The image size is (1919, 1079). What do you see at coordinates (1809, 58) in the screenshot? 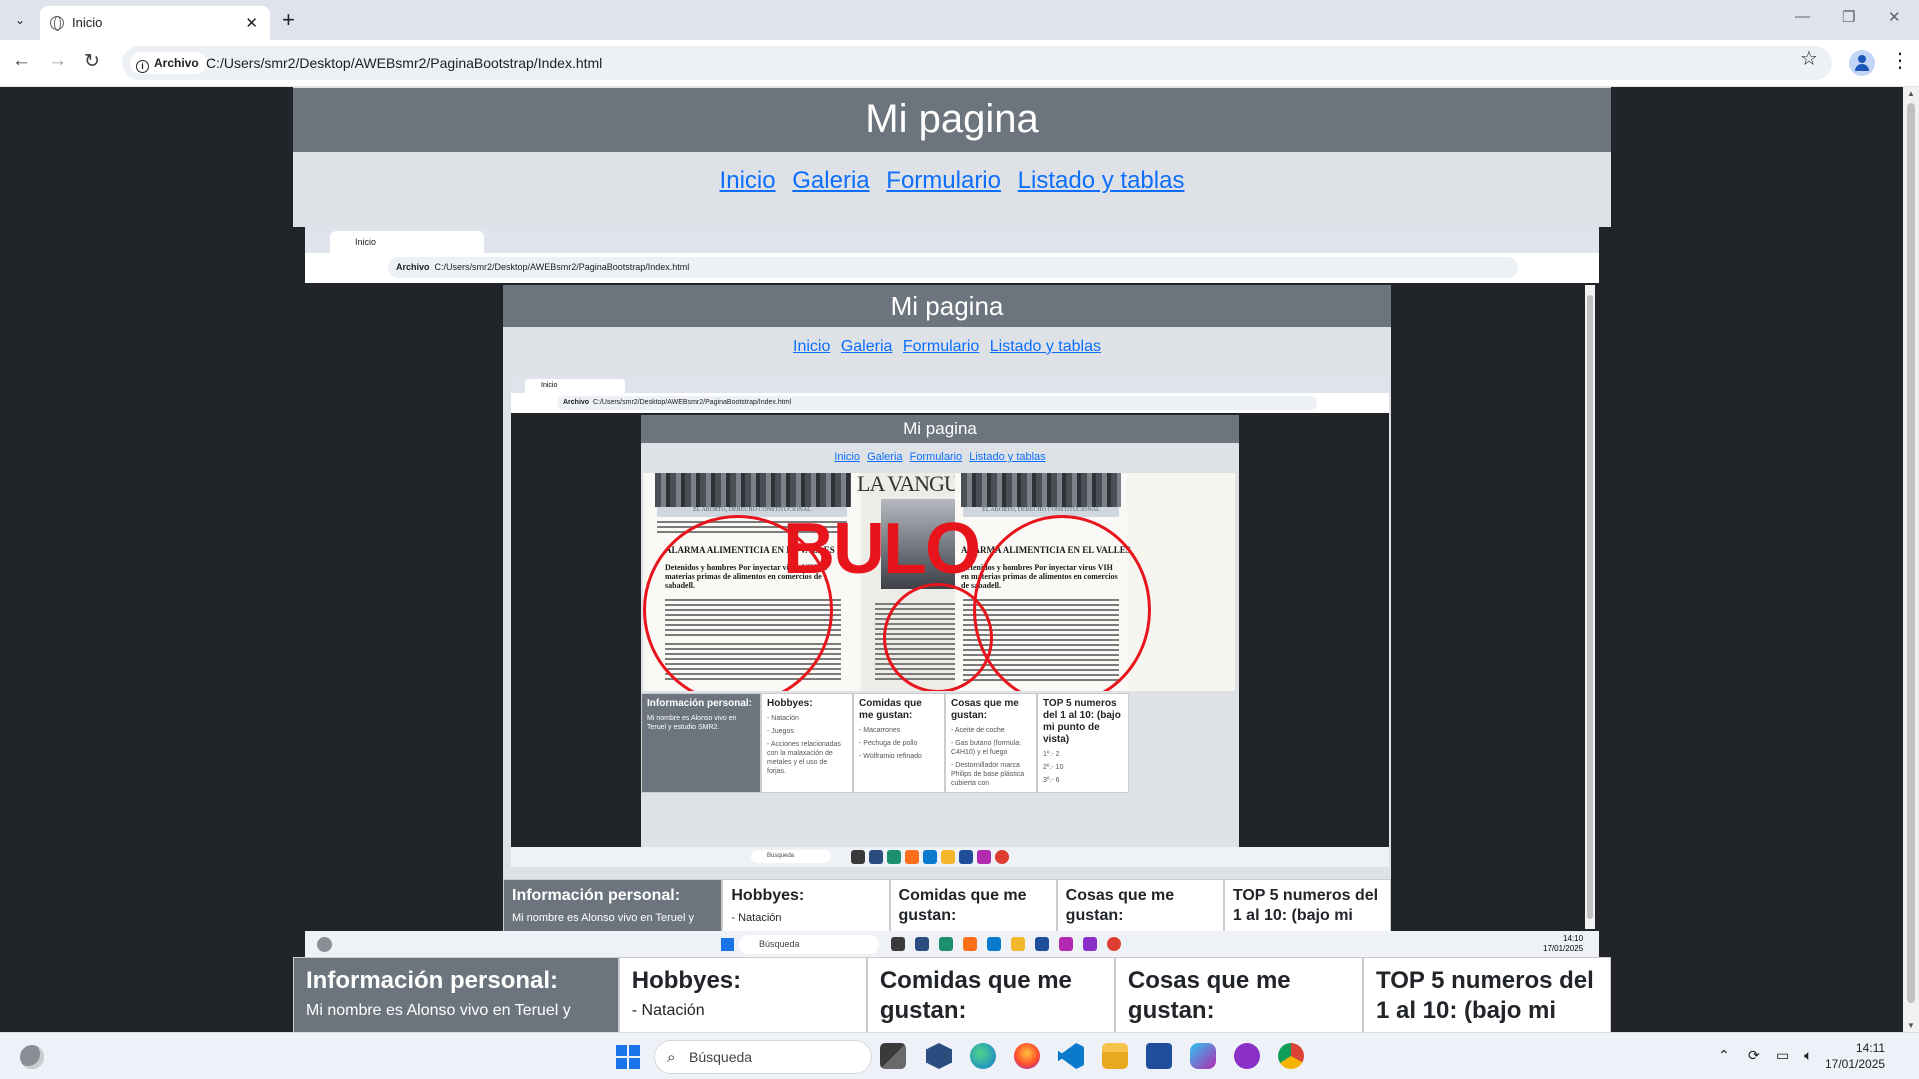
I see `bookmark-star-icon: ☆` at bounding box center [1809, 58].